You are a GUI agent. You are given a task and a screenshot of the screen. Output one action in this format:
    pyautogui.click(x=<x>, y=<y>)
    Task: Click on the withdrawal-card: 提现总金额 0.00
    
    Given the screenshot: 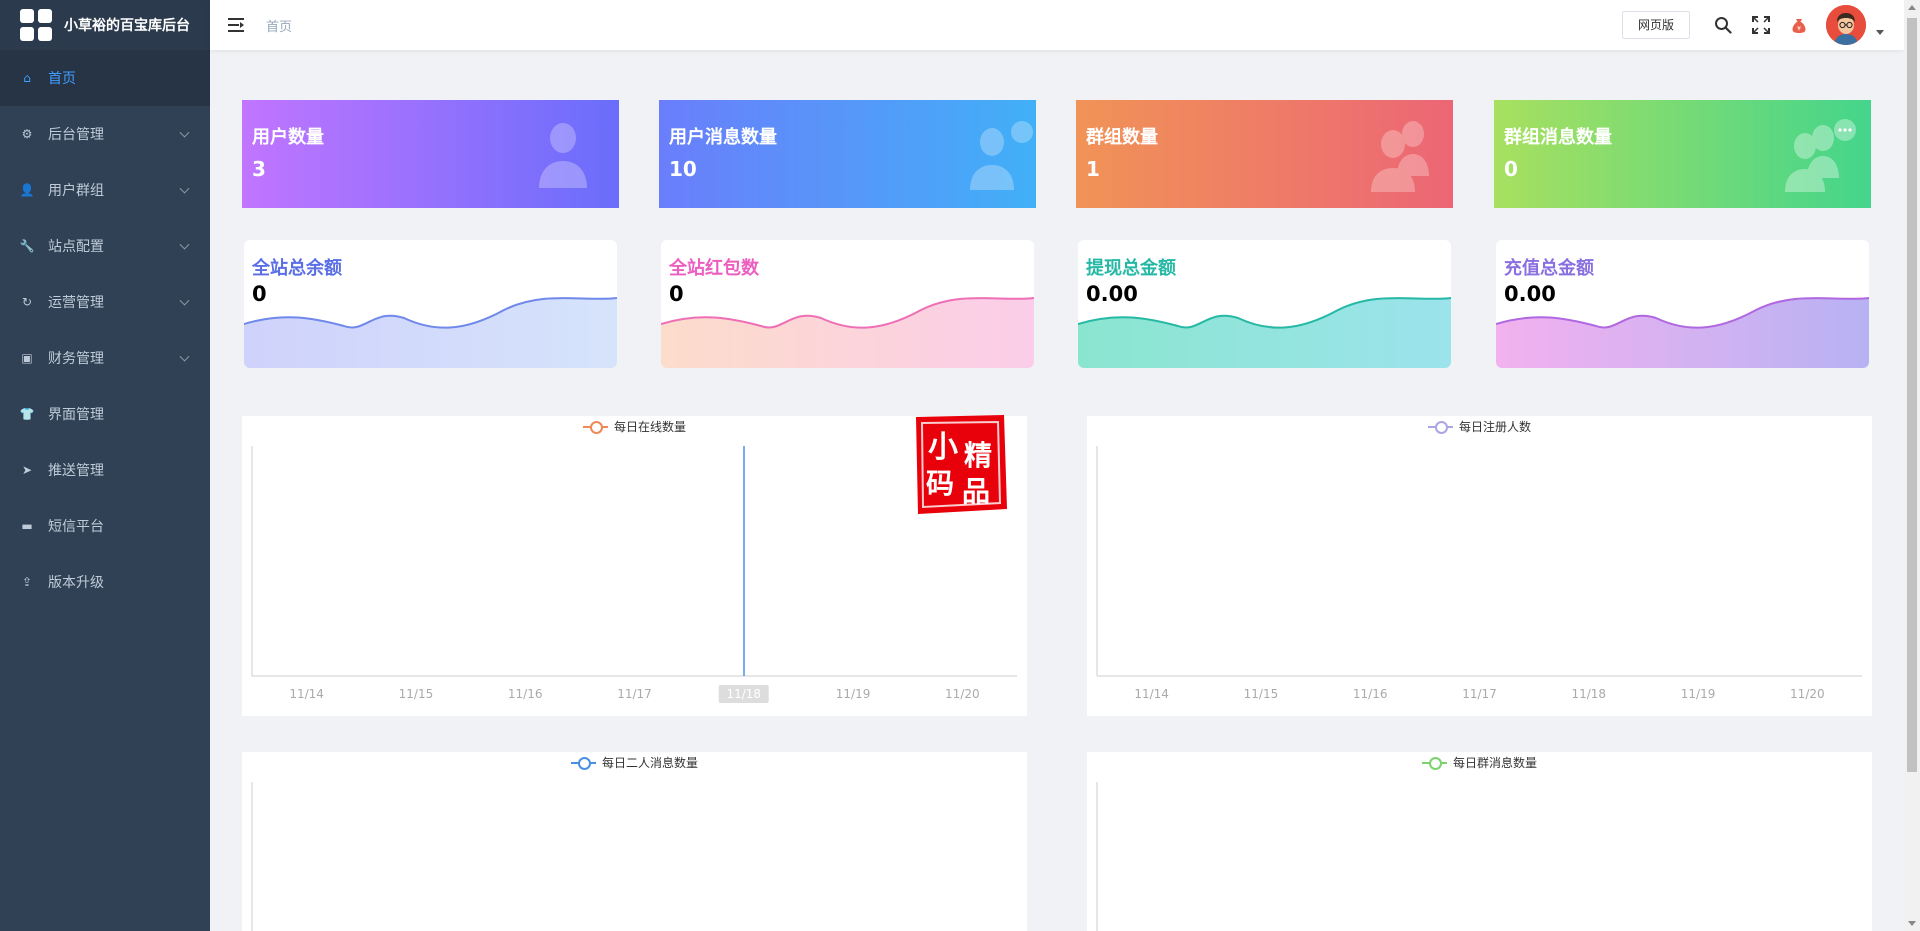 What is the action you would take?
    pyautogui.click(x=1264, y=304)
    